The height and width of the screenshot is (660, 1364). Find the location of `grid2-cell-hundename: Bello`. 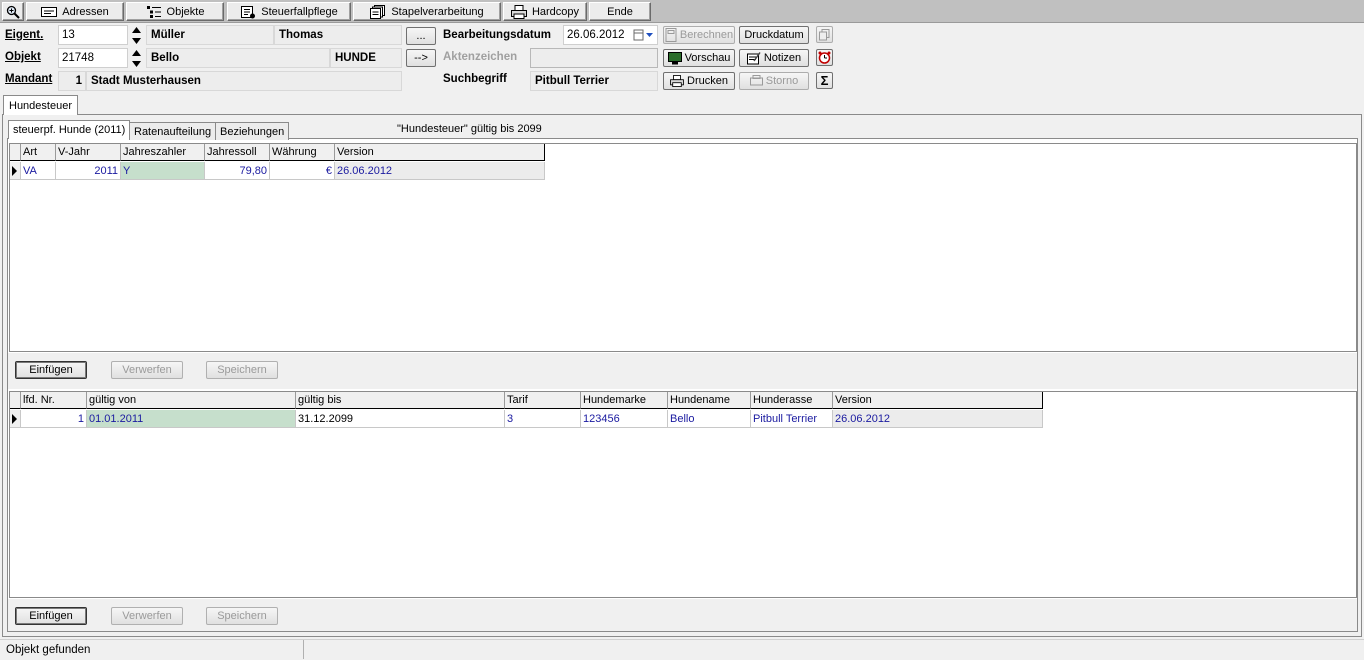

grid2-cell-hundename: Bello is located at coordinates (709, 419).